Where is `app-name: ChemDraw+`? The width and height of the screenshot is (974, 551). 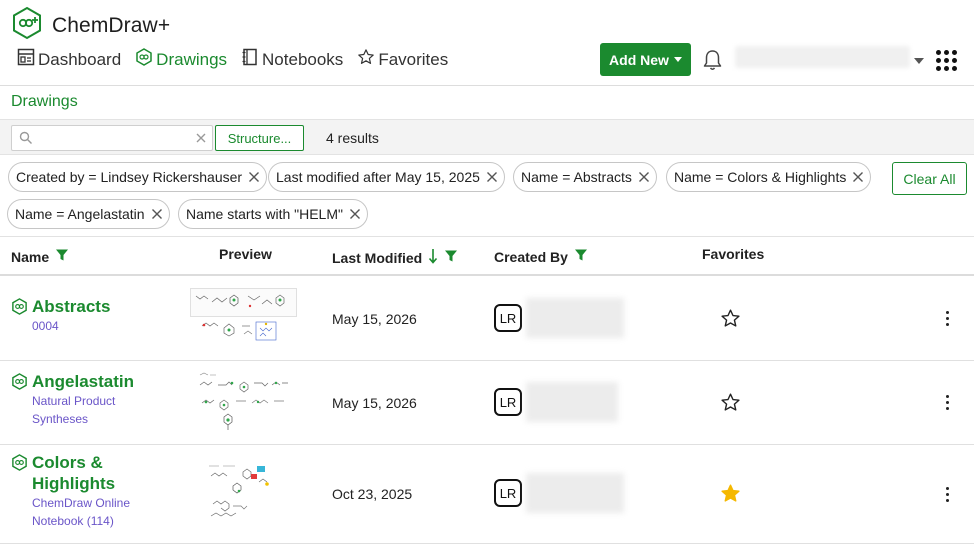
app-name: ChemDraw+ is located at coordinates (111, 25).